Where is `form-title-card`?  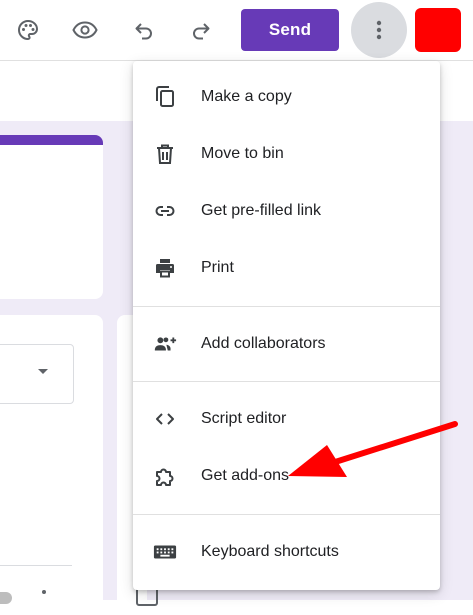
form-title-card is located at coordinates (51, 217).